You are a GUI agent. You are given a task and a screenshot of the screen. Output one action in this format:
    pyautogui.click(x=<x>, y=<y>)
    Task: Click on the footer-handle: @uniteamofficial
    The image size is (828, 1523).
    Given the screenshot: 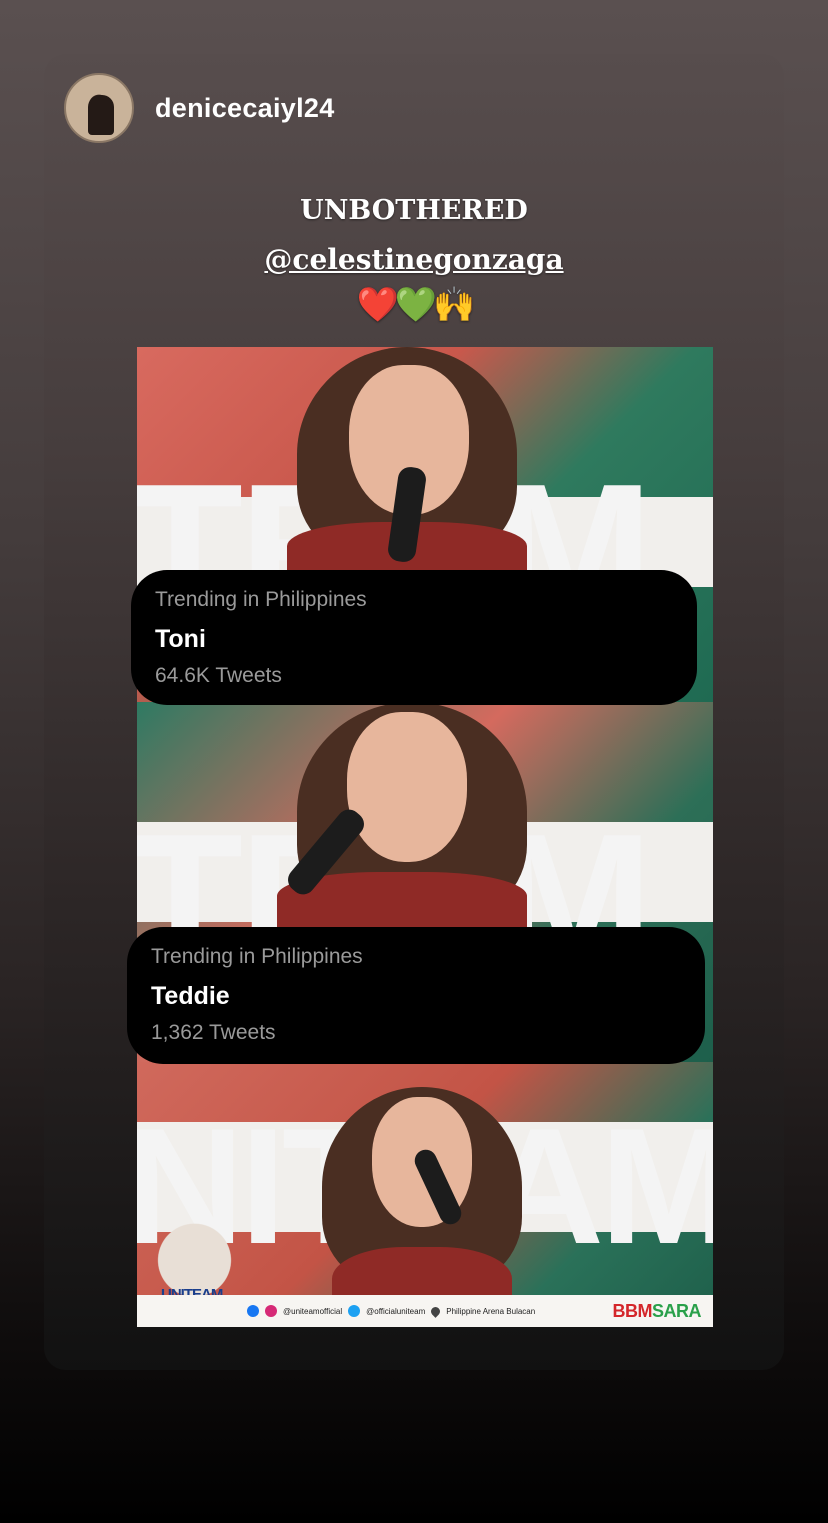 What is the action you would take?
    pyautogui.click(x=313, y=1311)
    